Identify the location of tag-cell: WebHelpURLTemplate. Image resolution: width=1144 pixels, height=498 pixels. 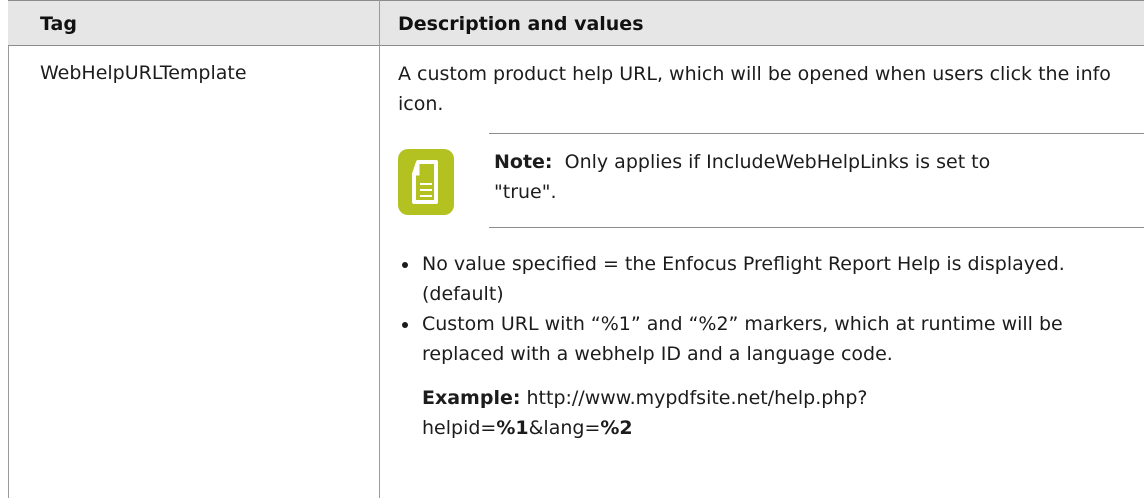
(143, 73).